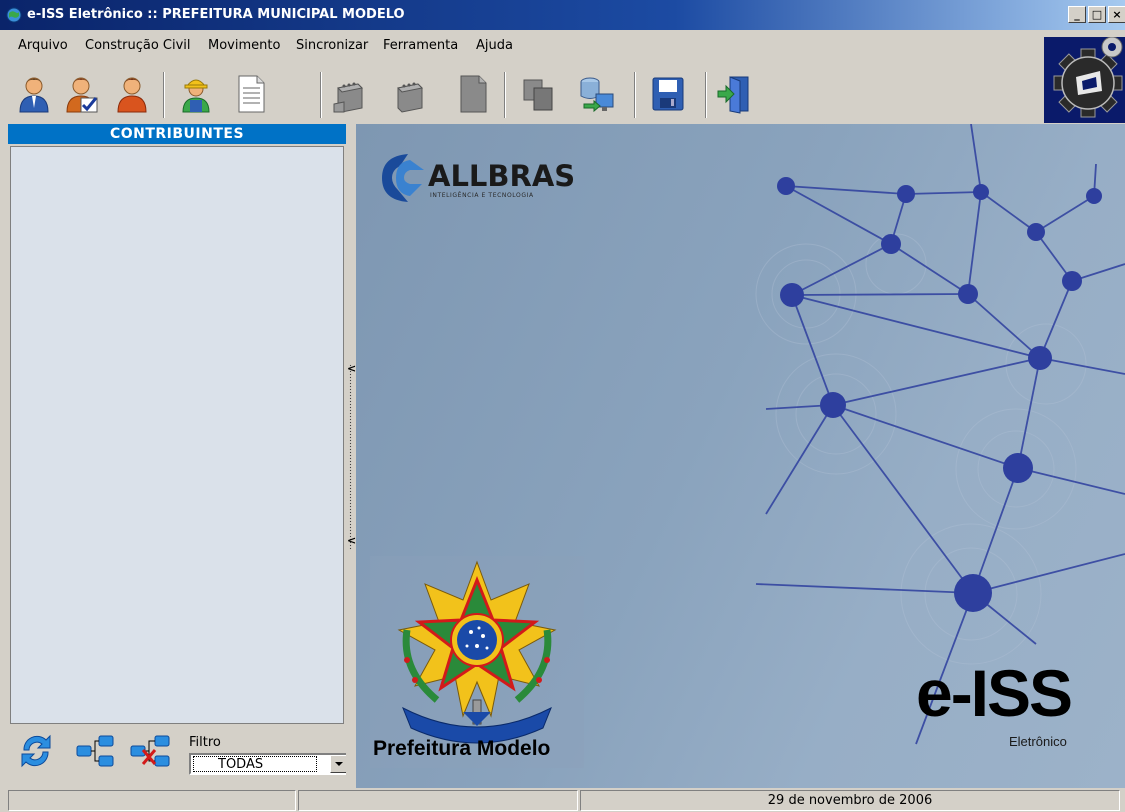  I want to click on splitter-grip, so click(350, 457).